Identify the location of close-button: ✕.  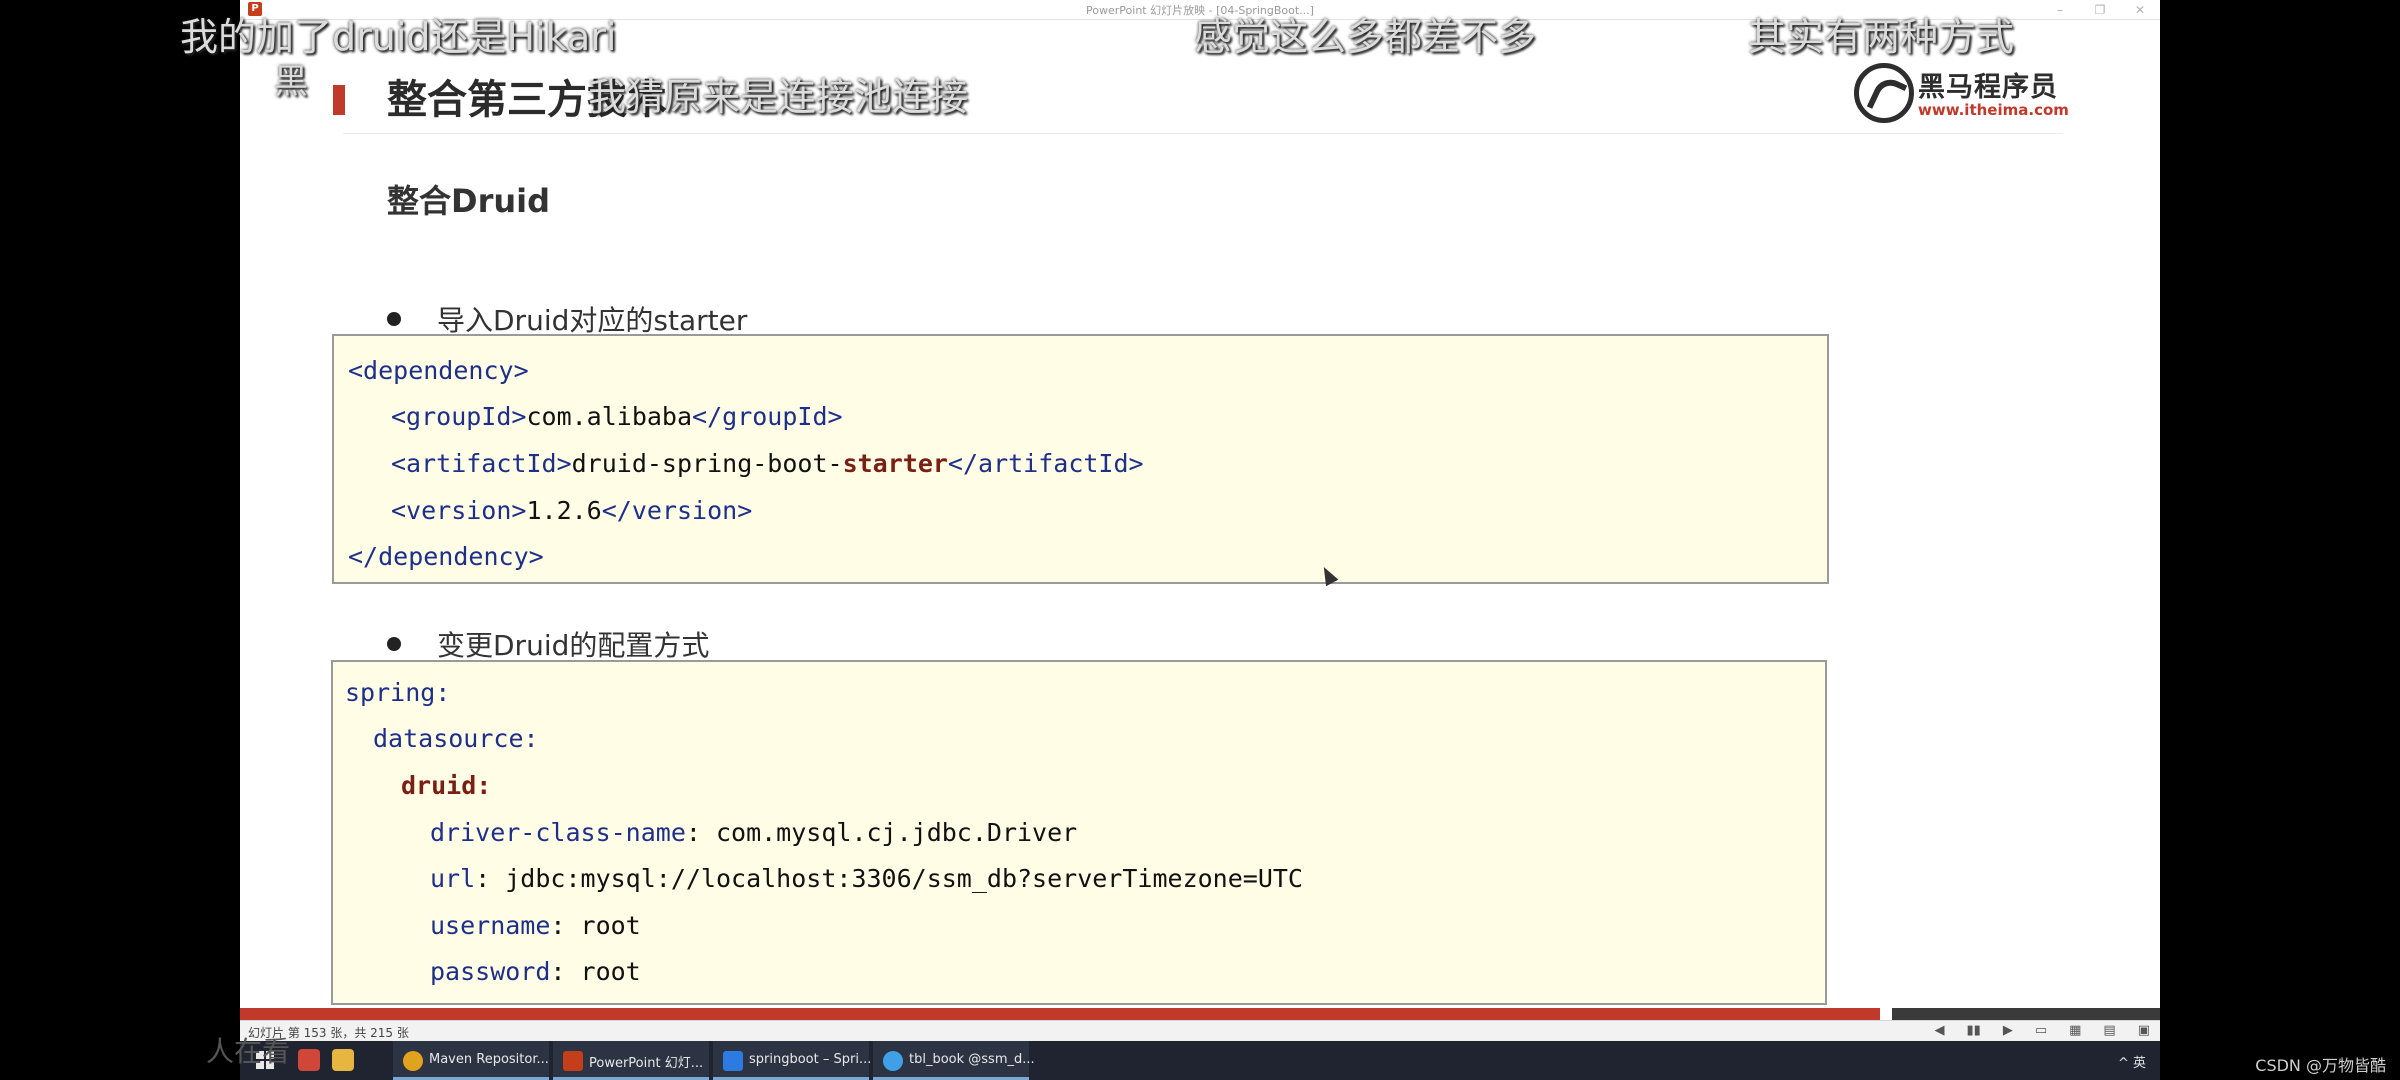
(2140, 10).